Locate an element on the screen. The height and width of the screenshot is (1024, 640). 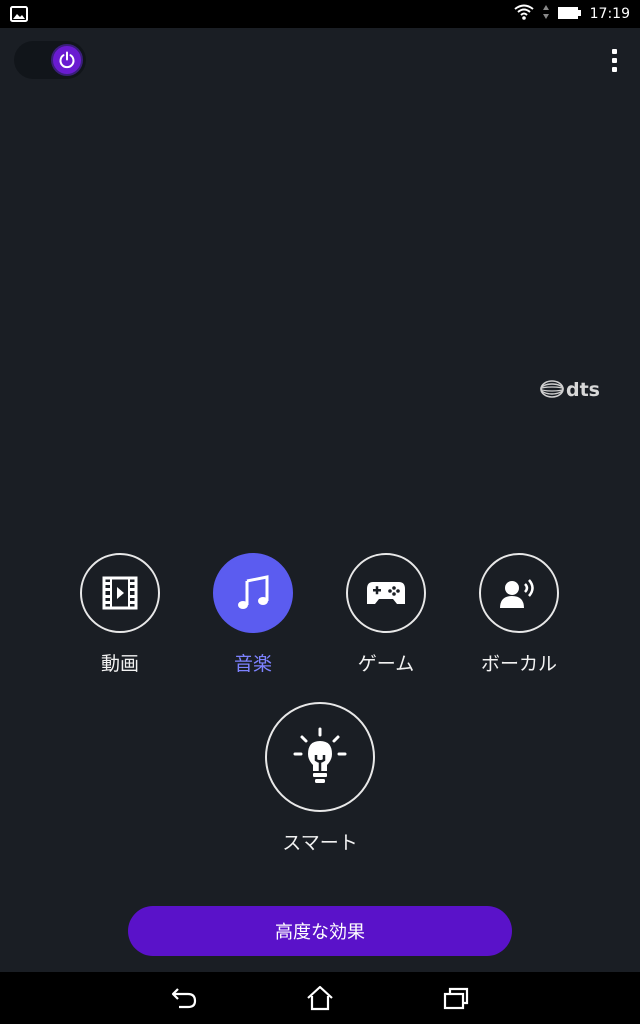
mode-smart-button is located at coordinates (320, 757).